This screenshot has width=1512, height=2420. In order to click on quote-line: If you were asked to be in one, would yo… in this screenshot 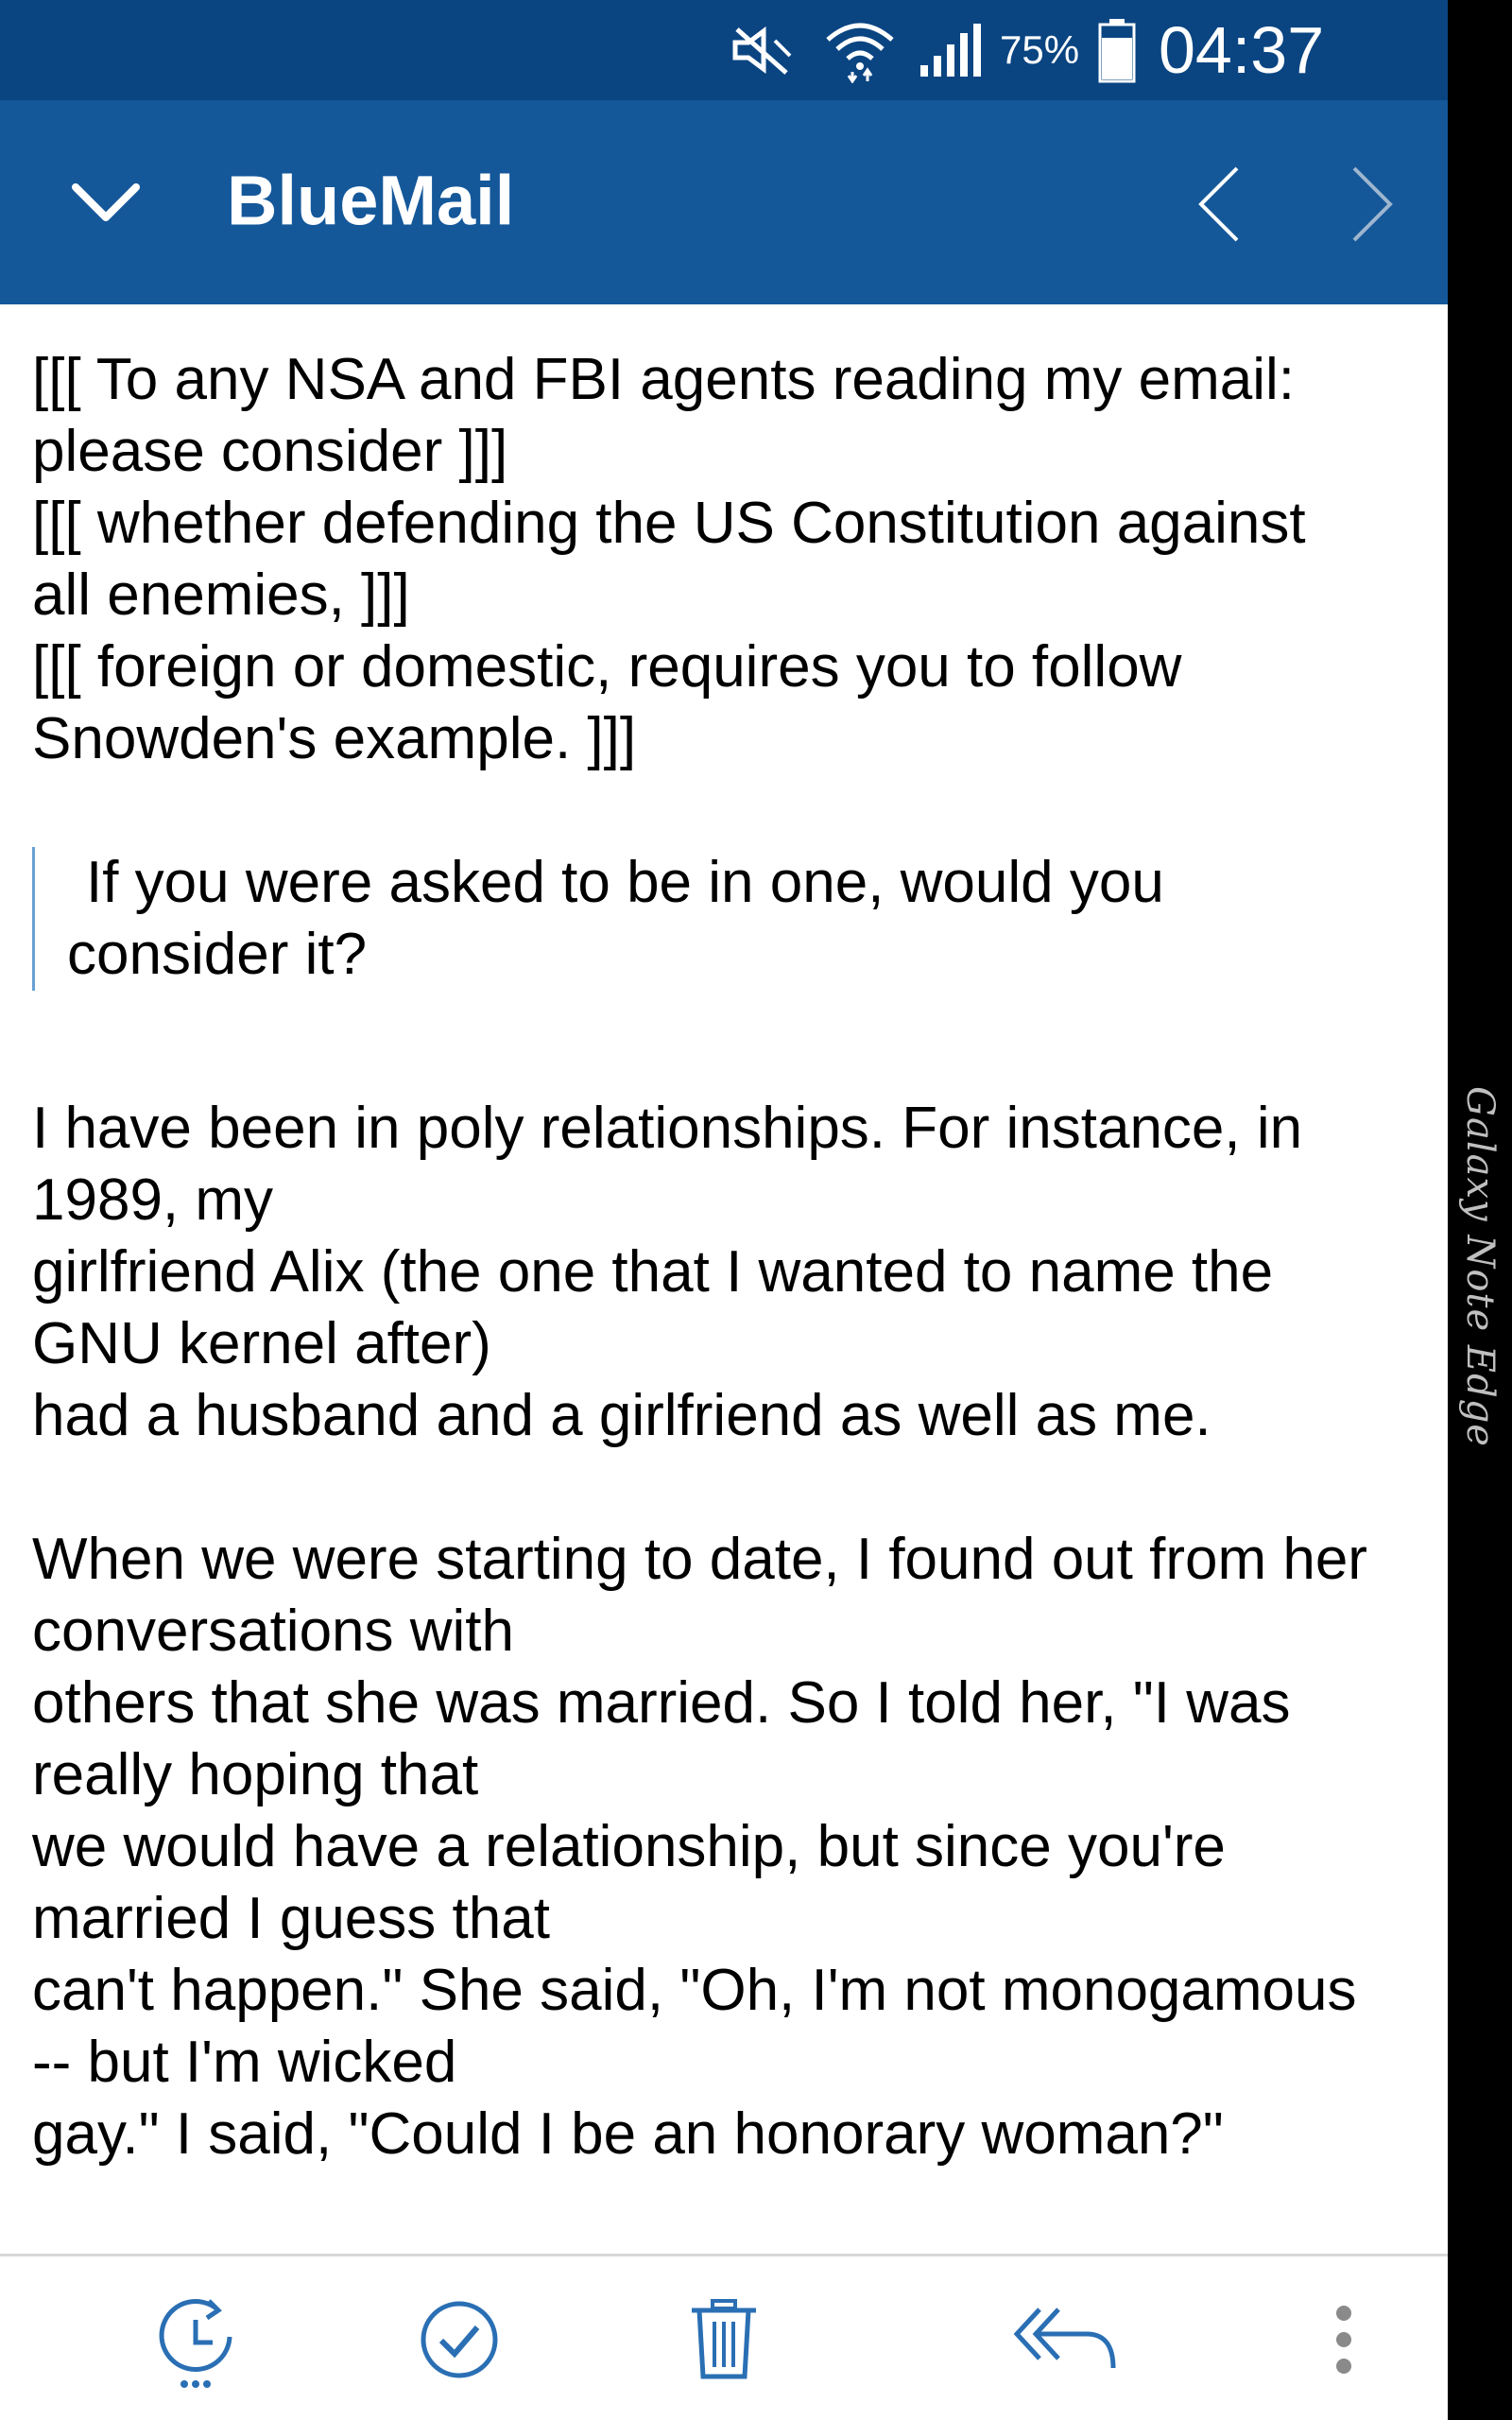, I will do `click(625, 882)`.